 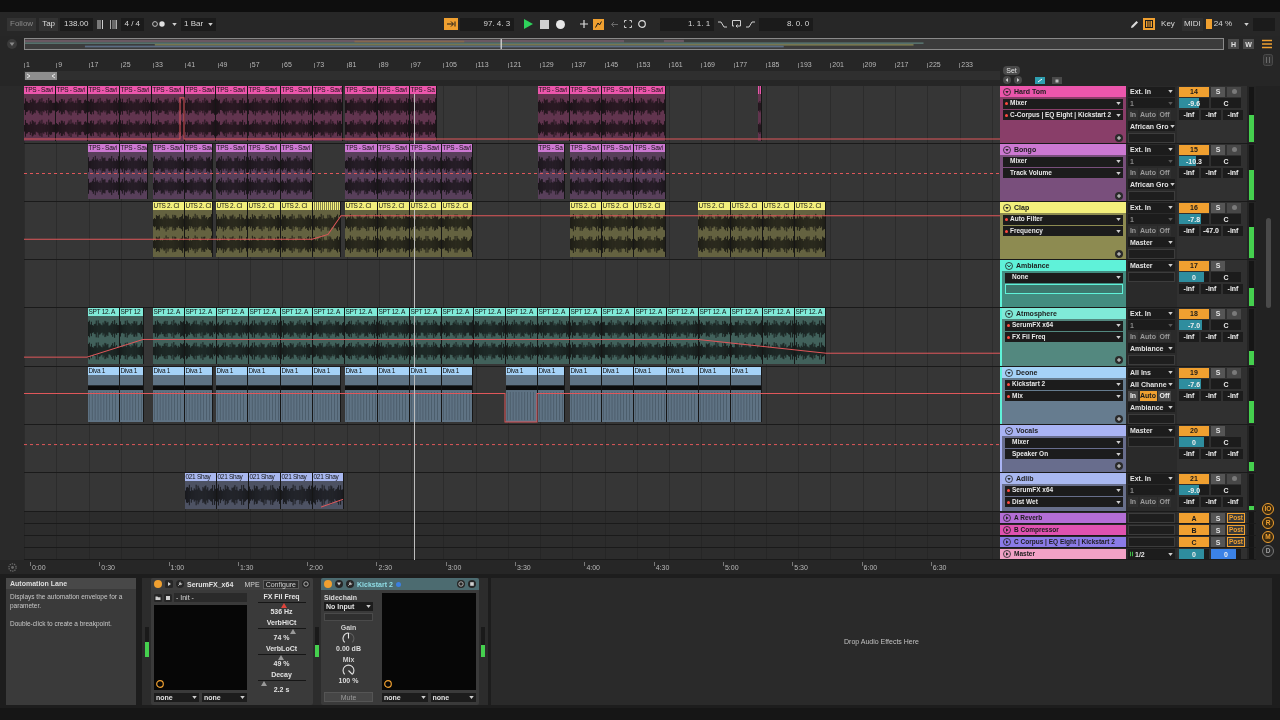 I want to click on tempo-field: 138.00, so click(x=76, y=24).